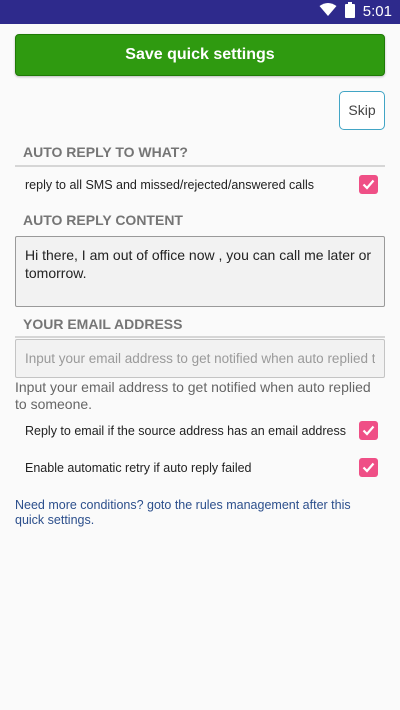 This screenshot has width=400, height=710. I want to click on auto-retry-checkbox, so click(368, 467).